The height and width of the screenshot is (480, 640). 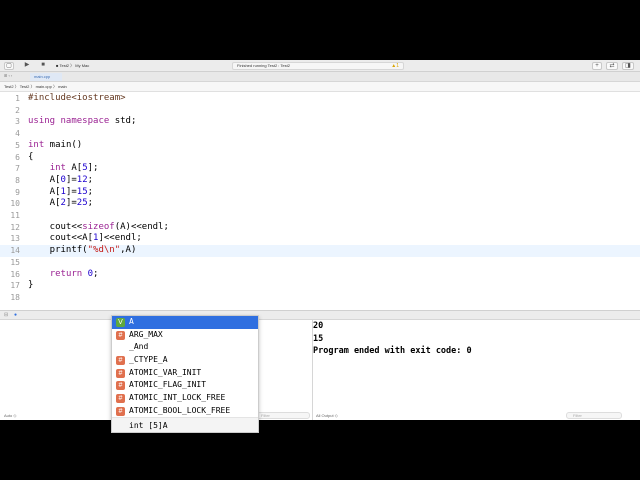 I want to click on code-text: cout<<A[1]<<endl;, so click(x=85, y=239).